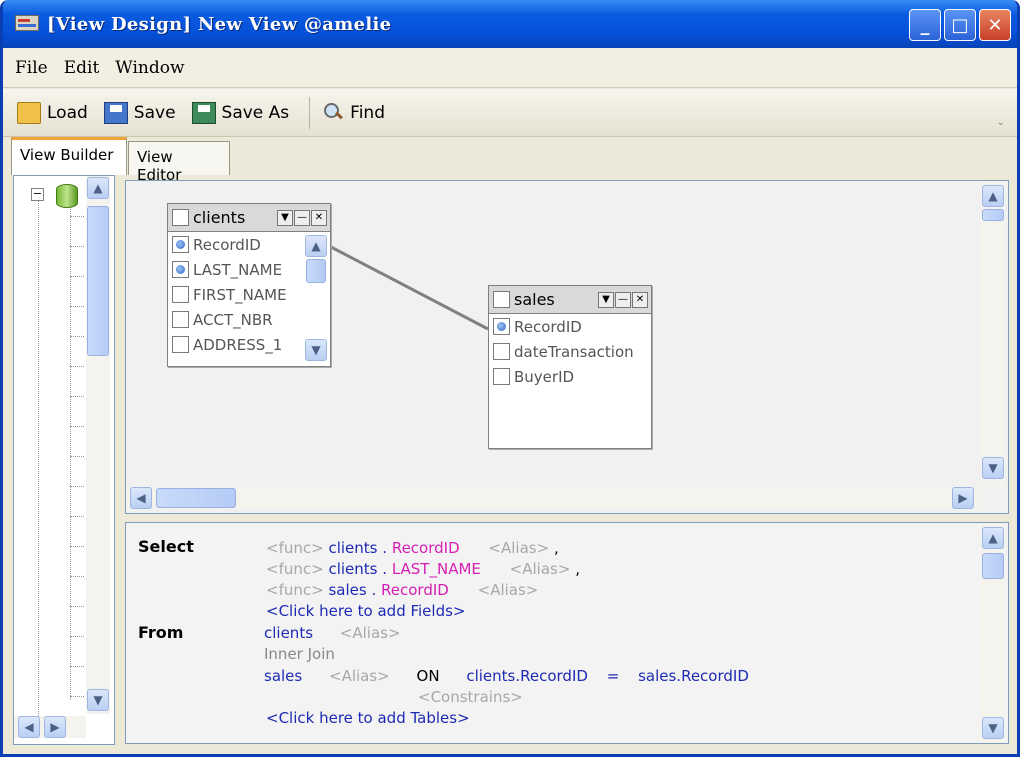 Image resolution: width=1020 pixels, height=757 pixels. Describe the element at coordinates (203, 112) in the screenshot. I see `save-as-icon` at that location.